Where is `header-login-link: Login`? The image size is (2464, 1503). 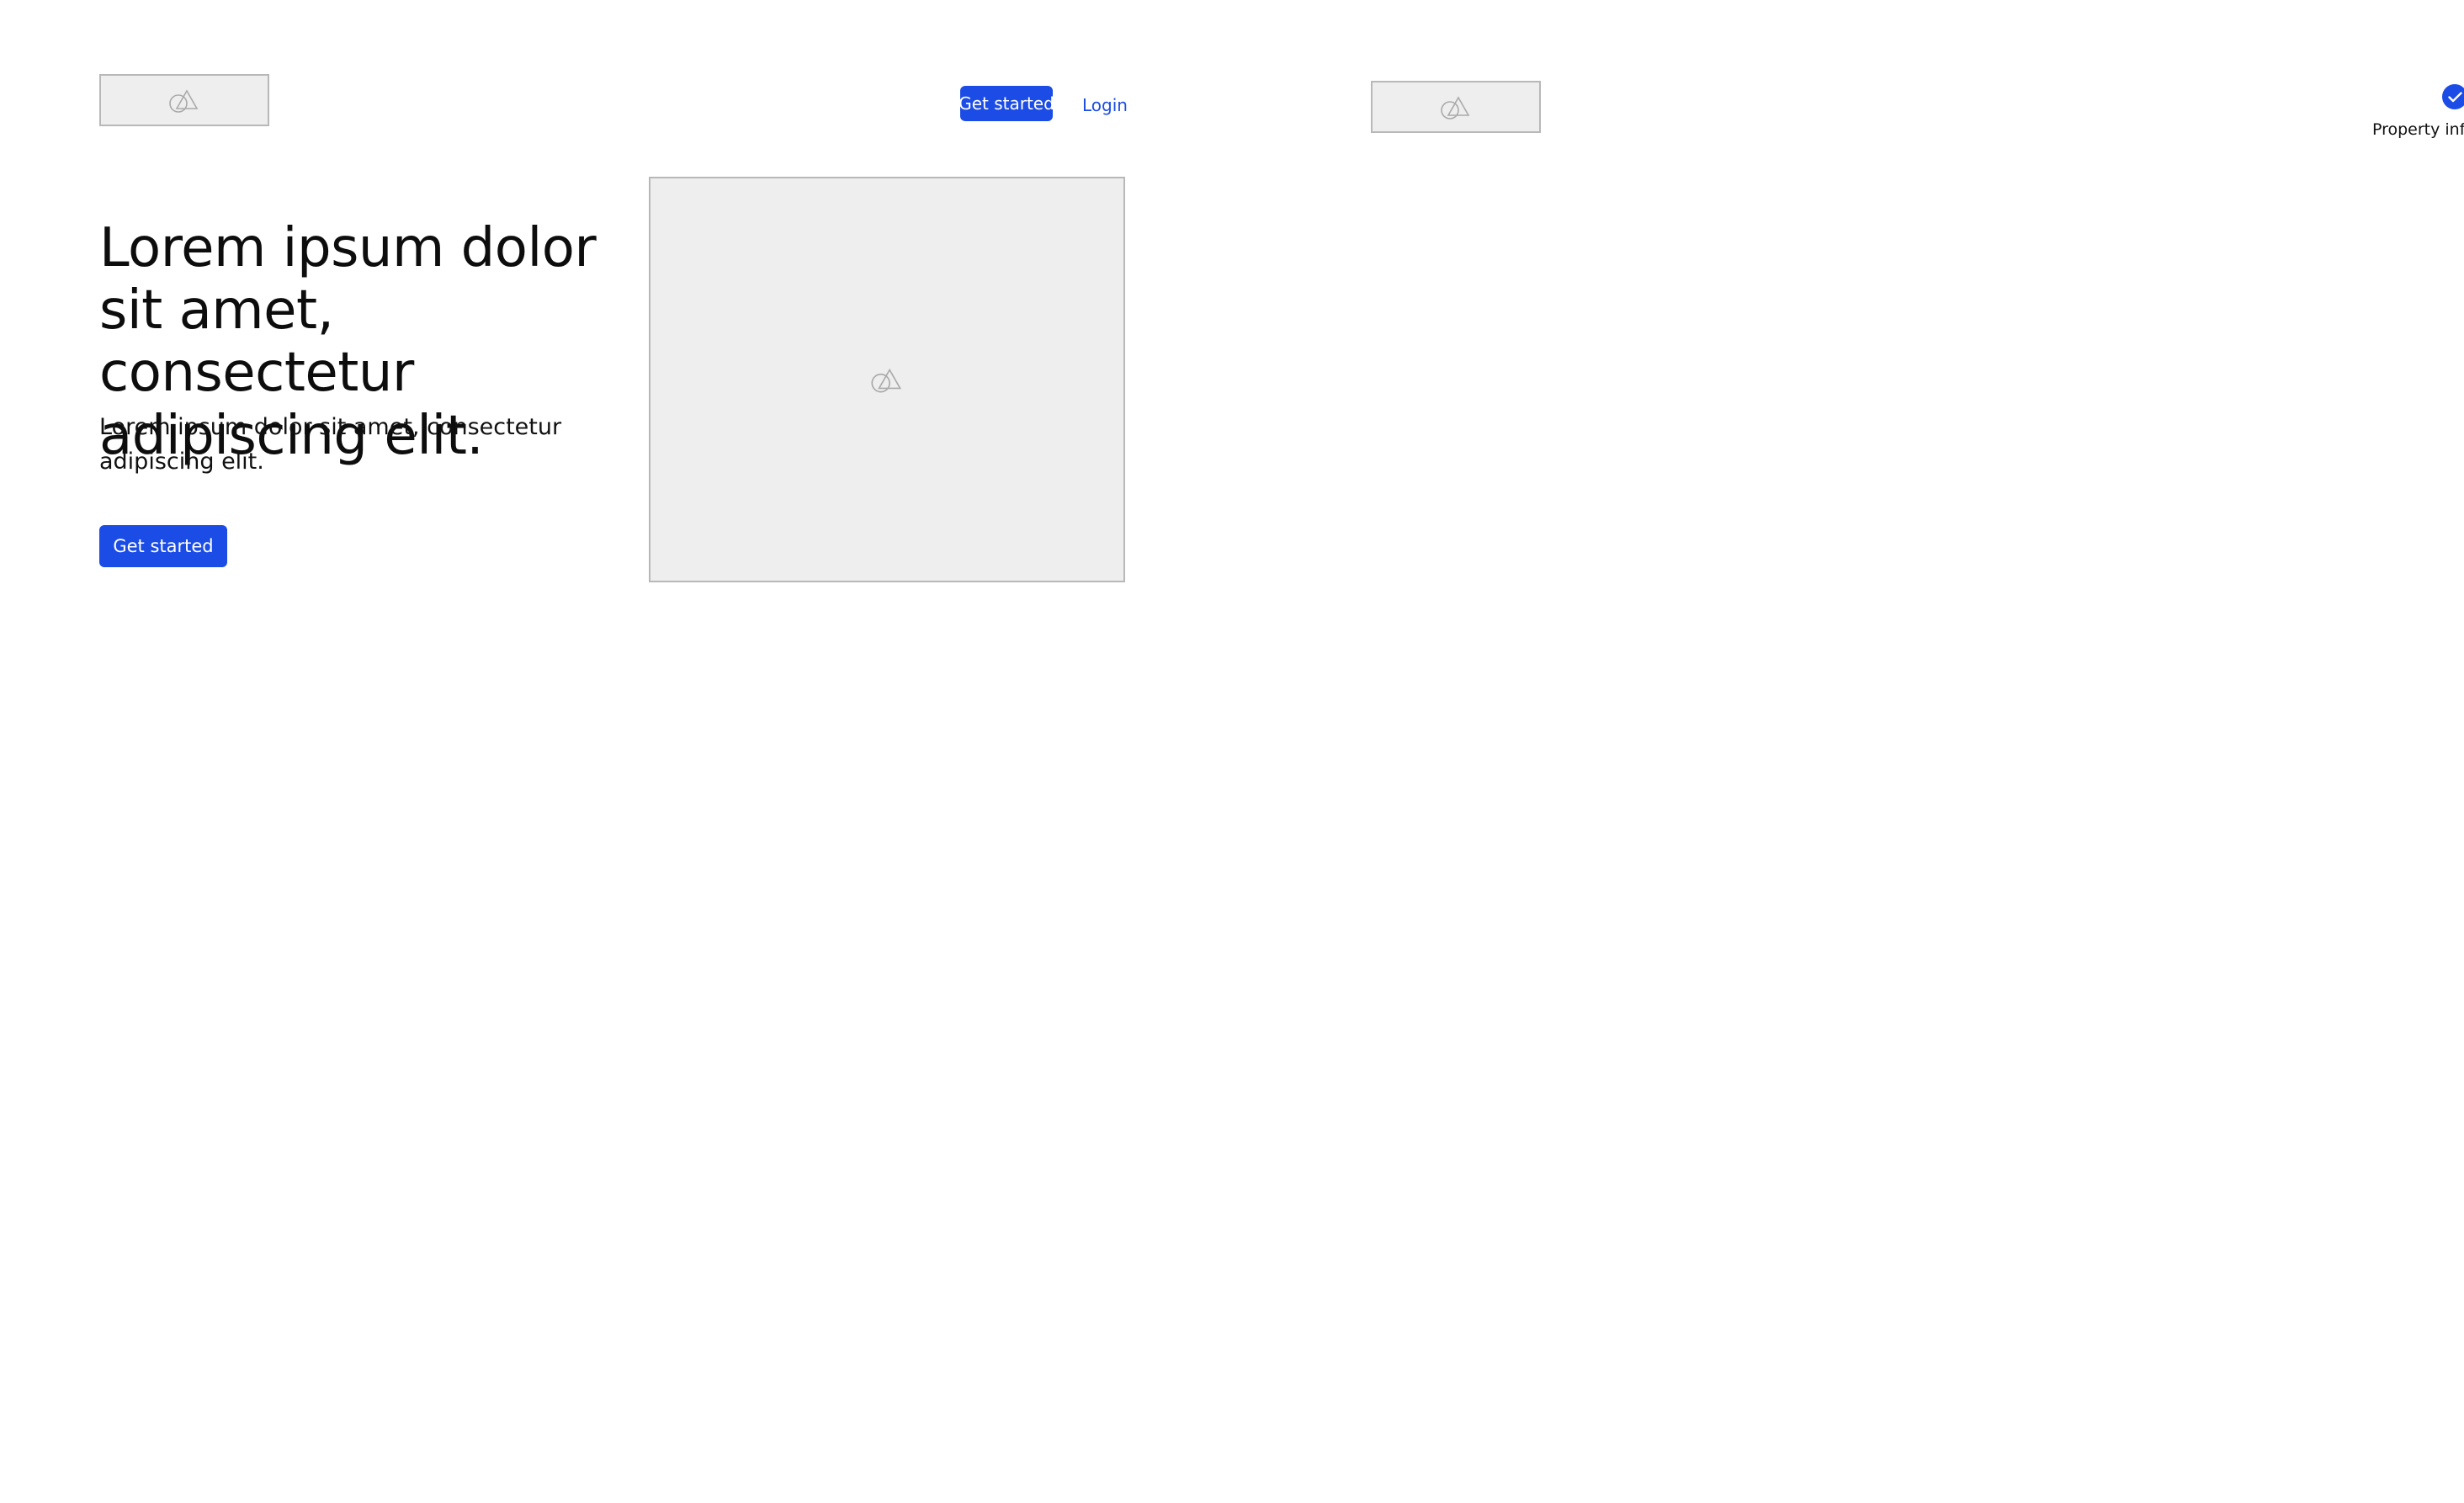
header-login-link: Login is located at coordinates (1105, 105).